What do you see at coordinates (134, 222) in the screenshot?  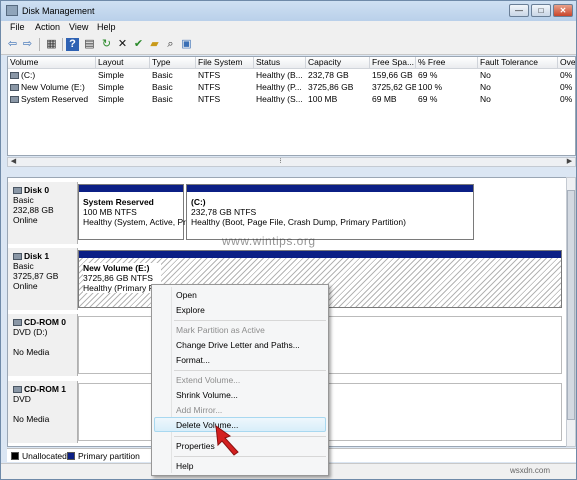 I see `partition-status: Healthy (System, Active, Pr` at bounding box center [134, 222].